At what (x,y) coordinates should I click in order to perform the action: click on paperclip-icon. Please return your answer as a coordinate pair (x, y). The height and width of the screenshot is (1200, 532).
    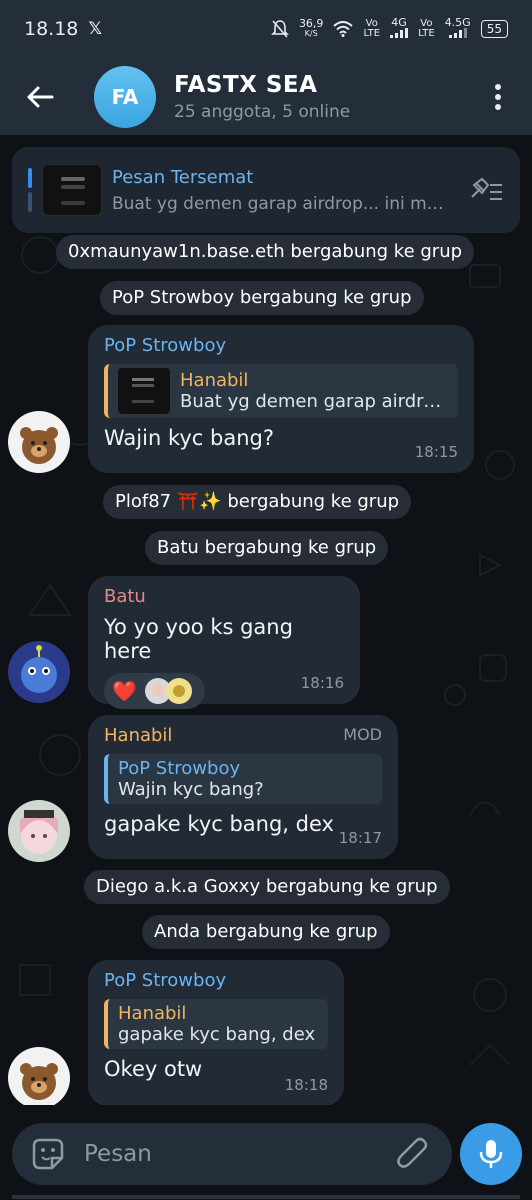
    Looking at the image, I should click on (413, 1154).